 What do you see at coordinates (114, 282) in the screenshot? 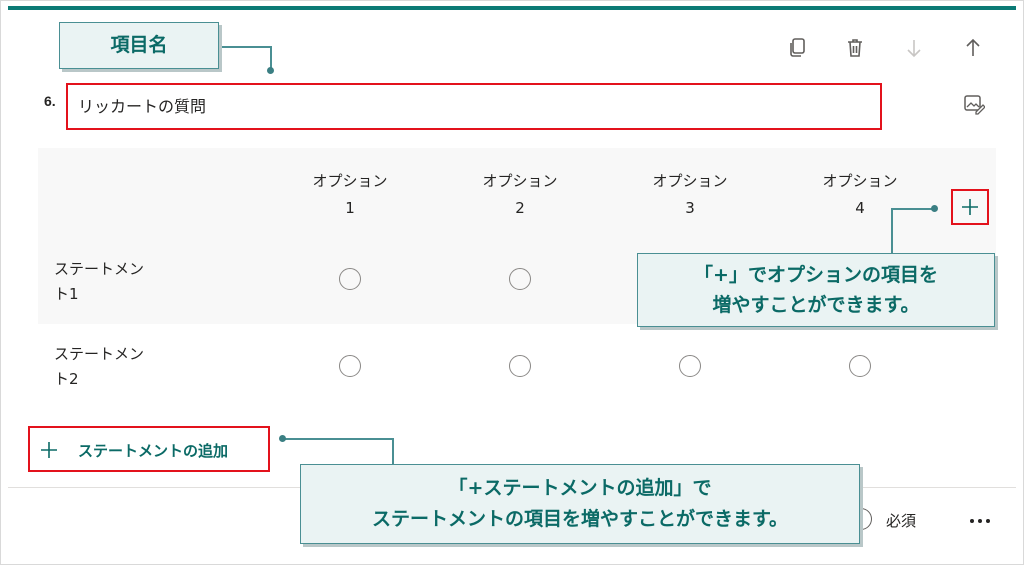
I see `statement-label-1: ステートメン ト1` at bounding box center [114, 282].